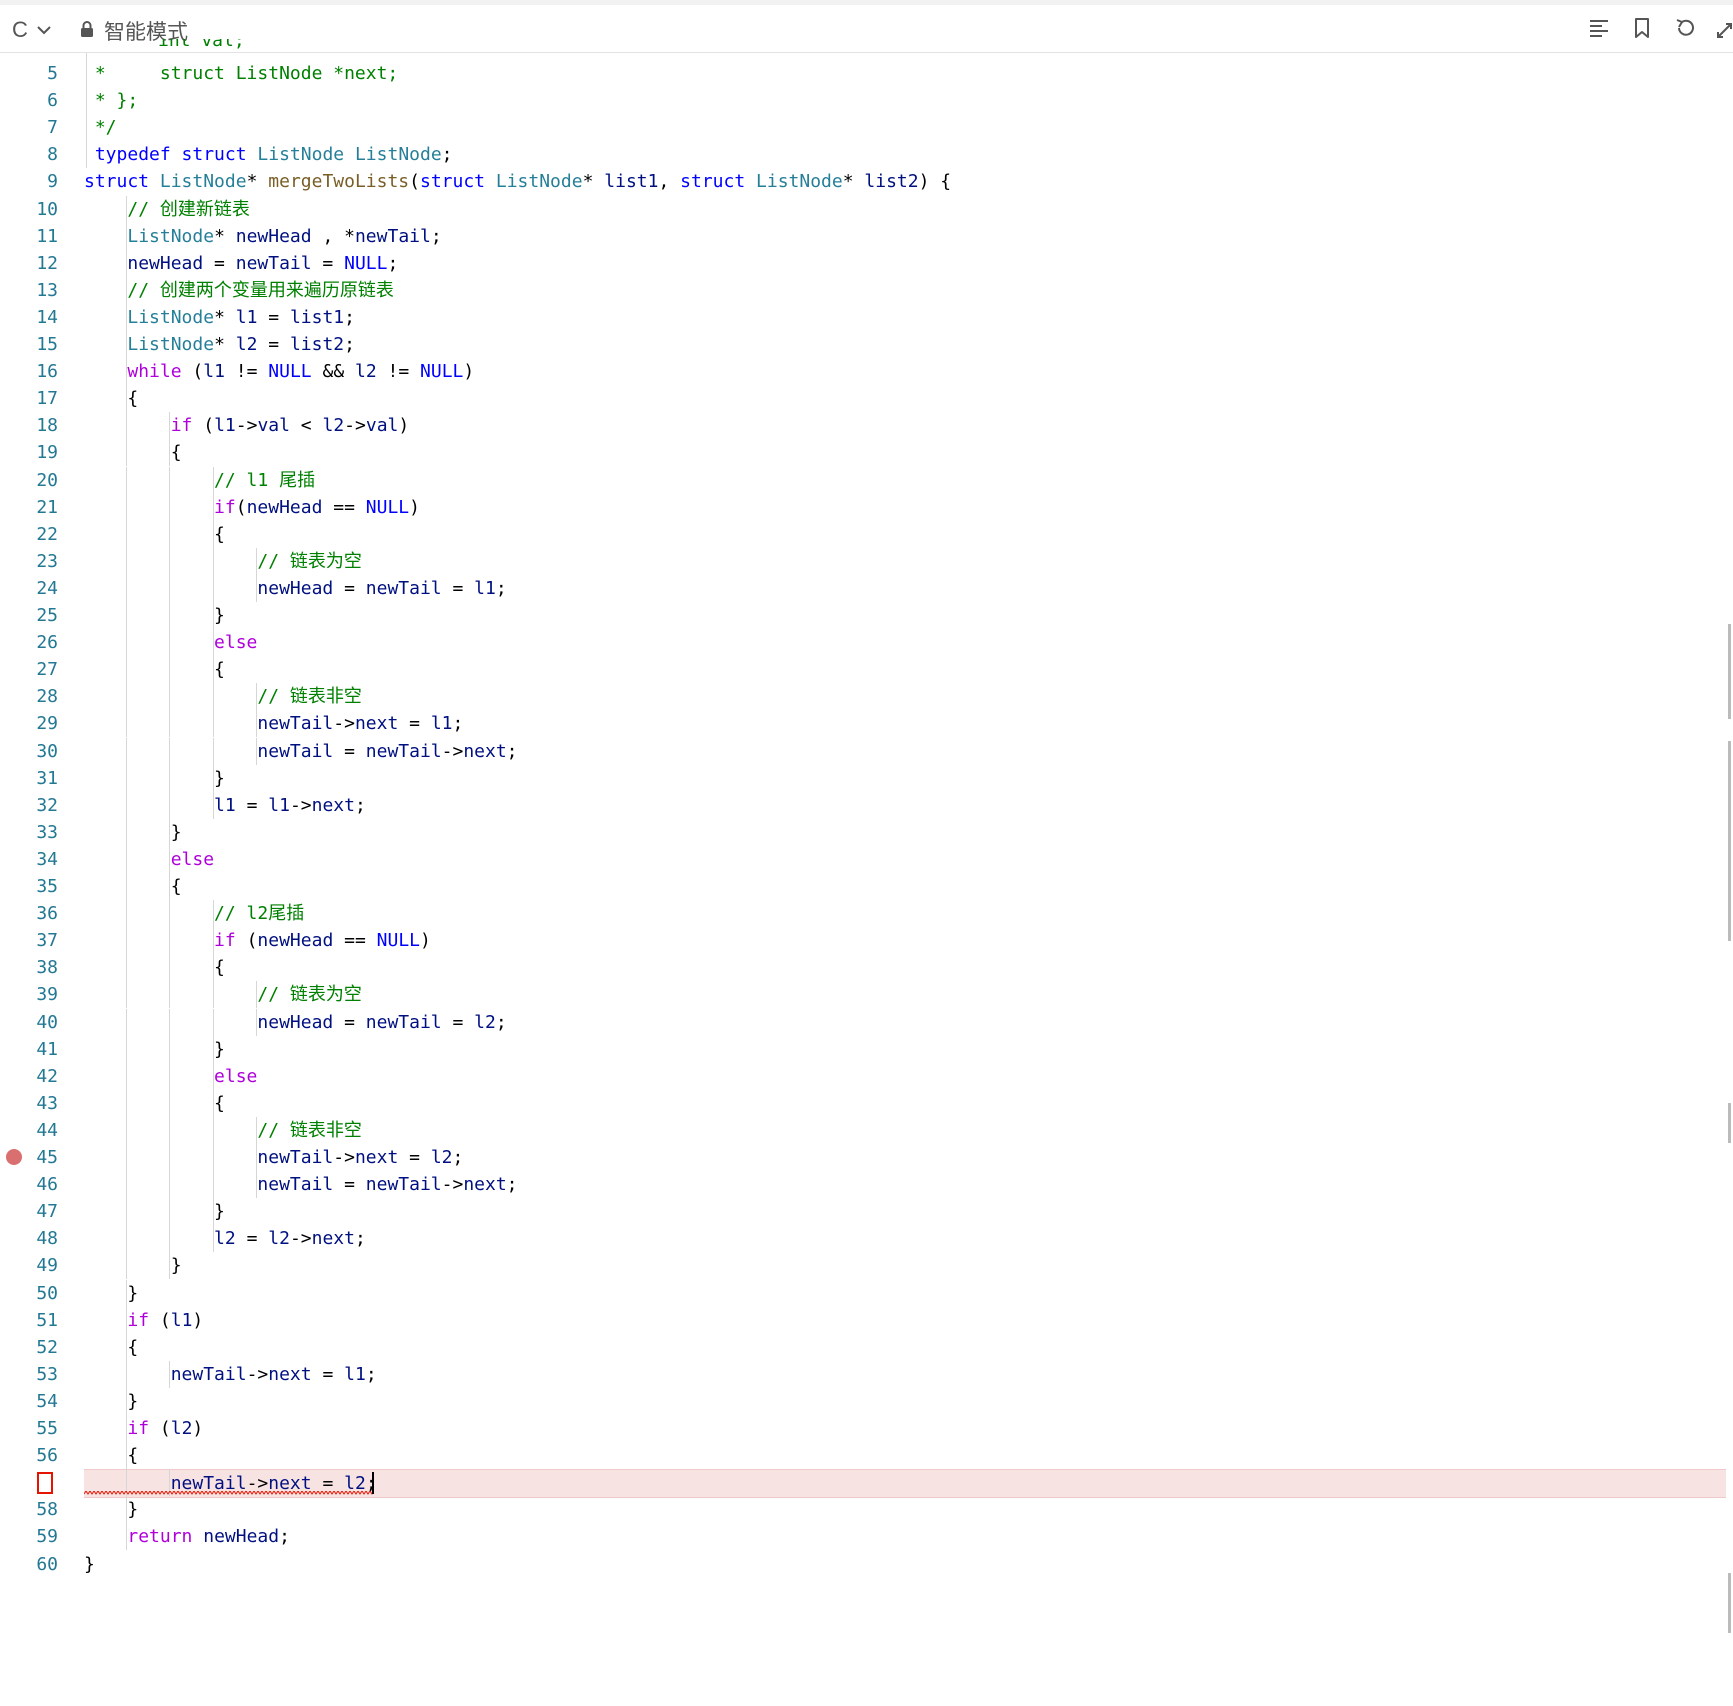  Describe the element at coordinates (866, 967) in the screenshot. I see `code-line: 38 {` at that location.